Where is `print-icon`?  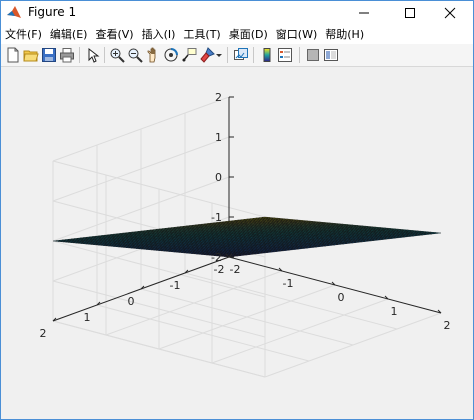 print-icon is located at coordinates (67, 55).